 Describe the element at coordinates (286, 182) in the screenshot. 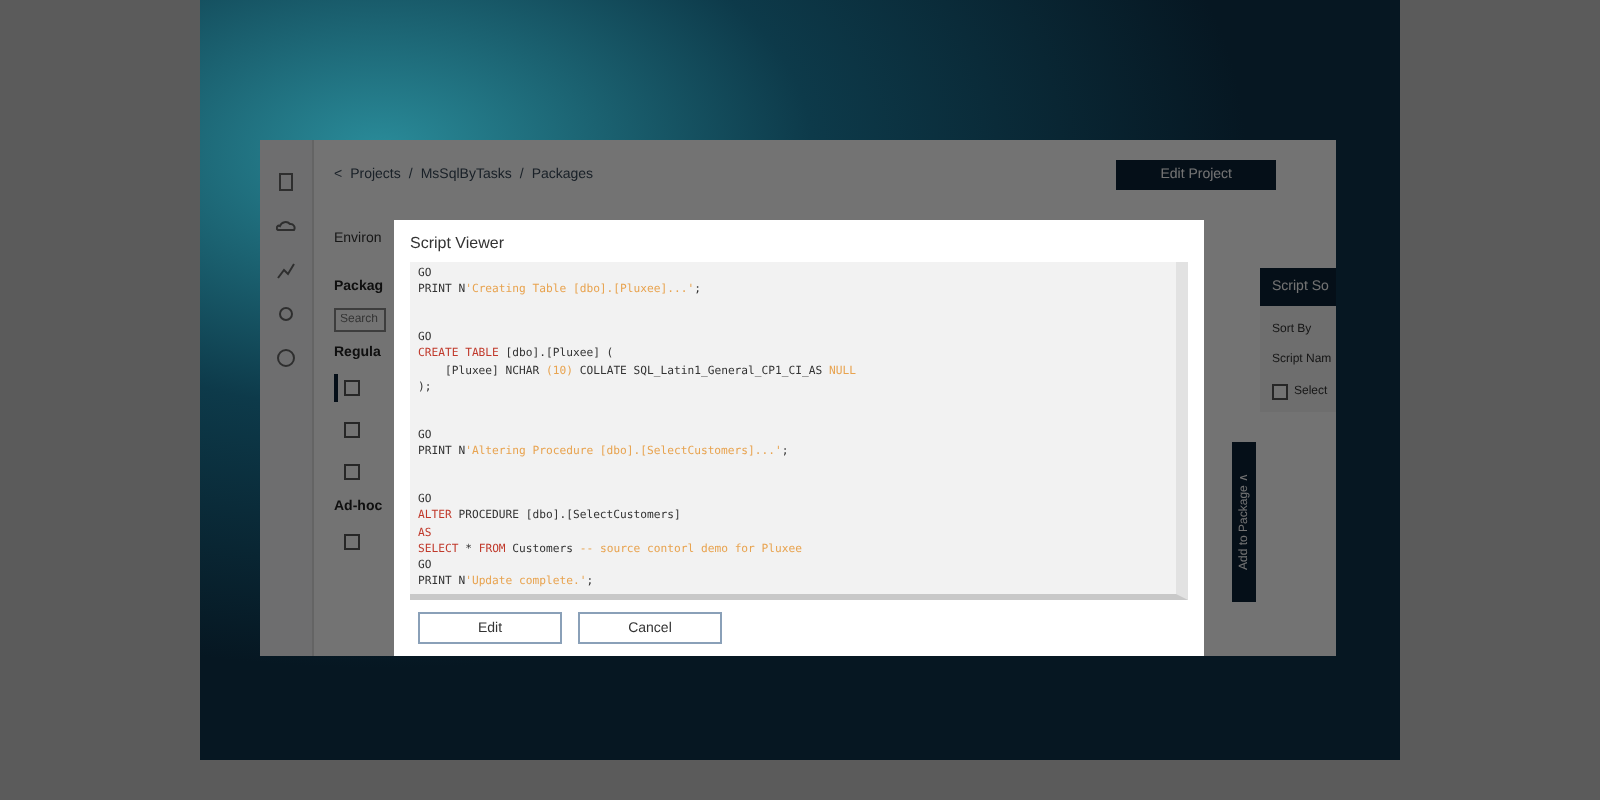

I see `document-icon` at that location.